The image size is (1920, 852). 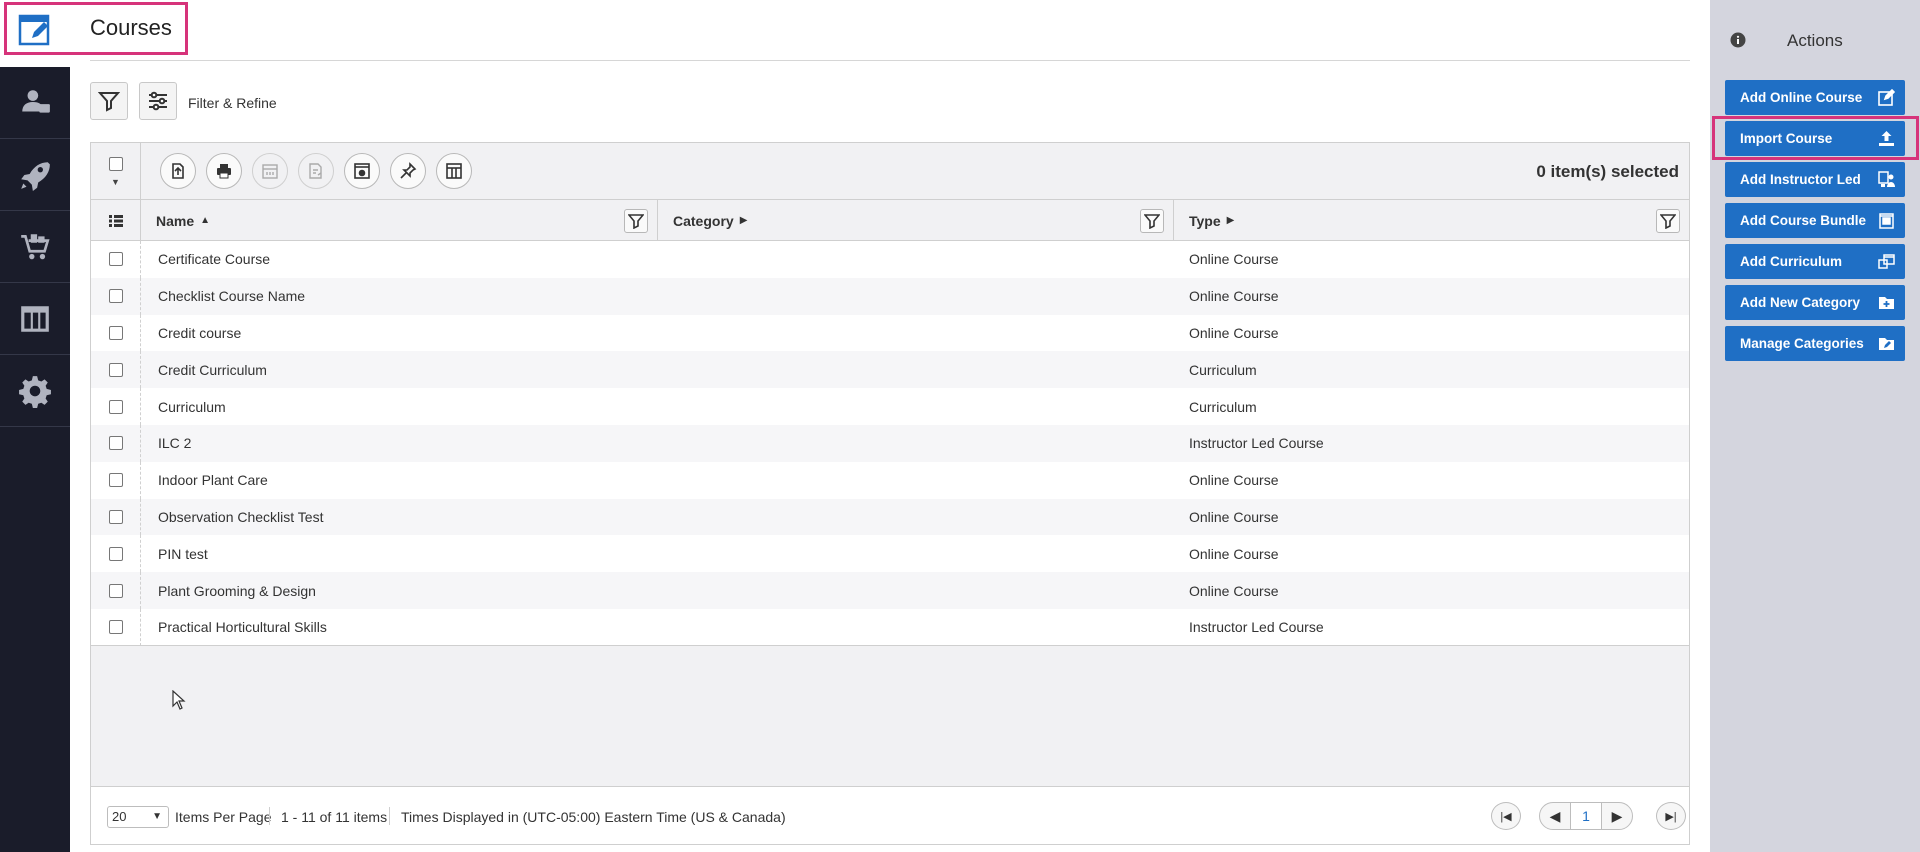 I want to click on column-label-name: Name, so click(x=175, y=220).